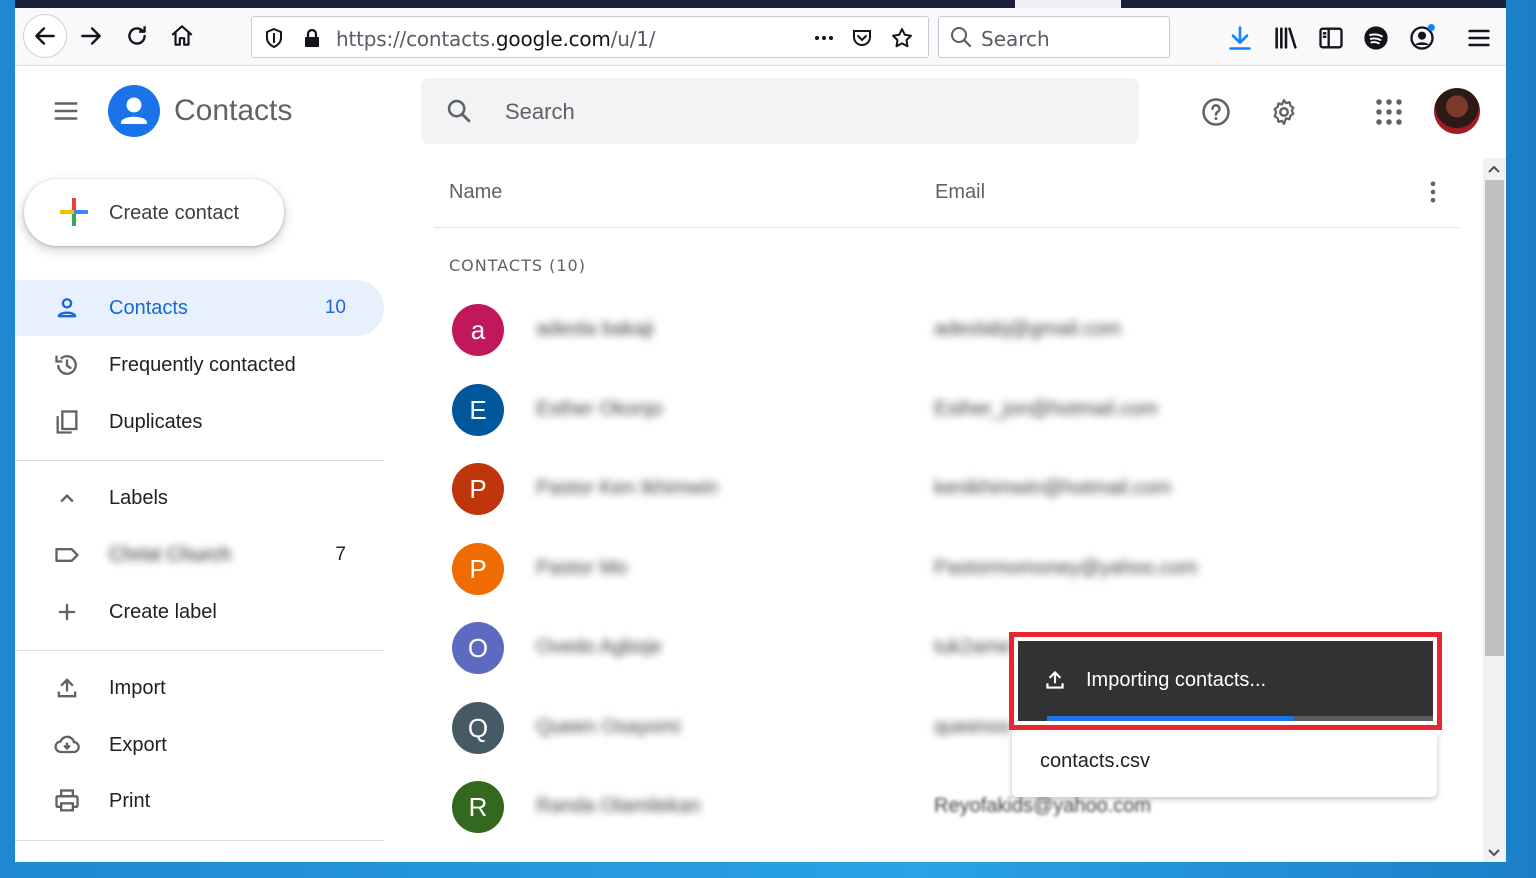  I want to click on contact-email: kenikhimwin@hotmail.com, so click(1053, 488).